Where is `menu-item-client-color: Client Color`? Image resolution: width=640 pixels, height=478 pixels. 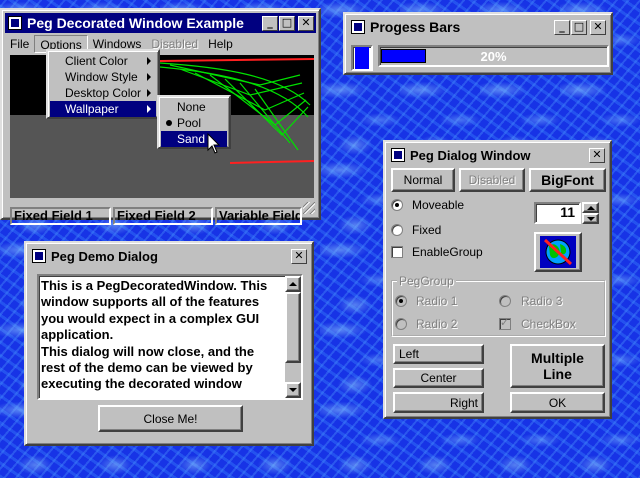
menu-item-client-color: Client Color is located at coordinates (103, 61).